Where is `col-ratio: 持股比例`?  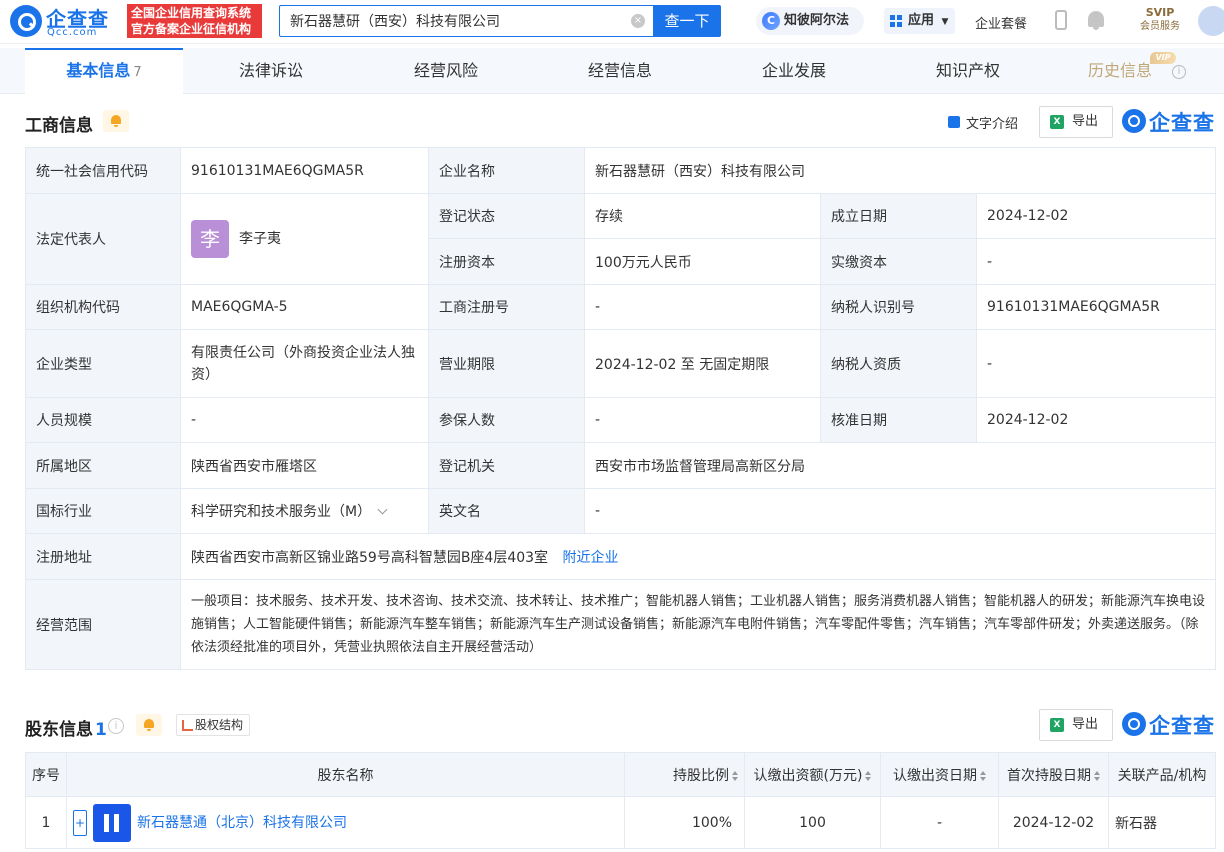
col-ratio: 持股比例 is located at coordinates (684, 774).